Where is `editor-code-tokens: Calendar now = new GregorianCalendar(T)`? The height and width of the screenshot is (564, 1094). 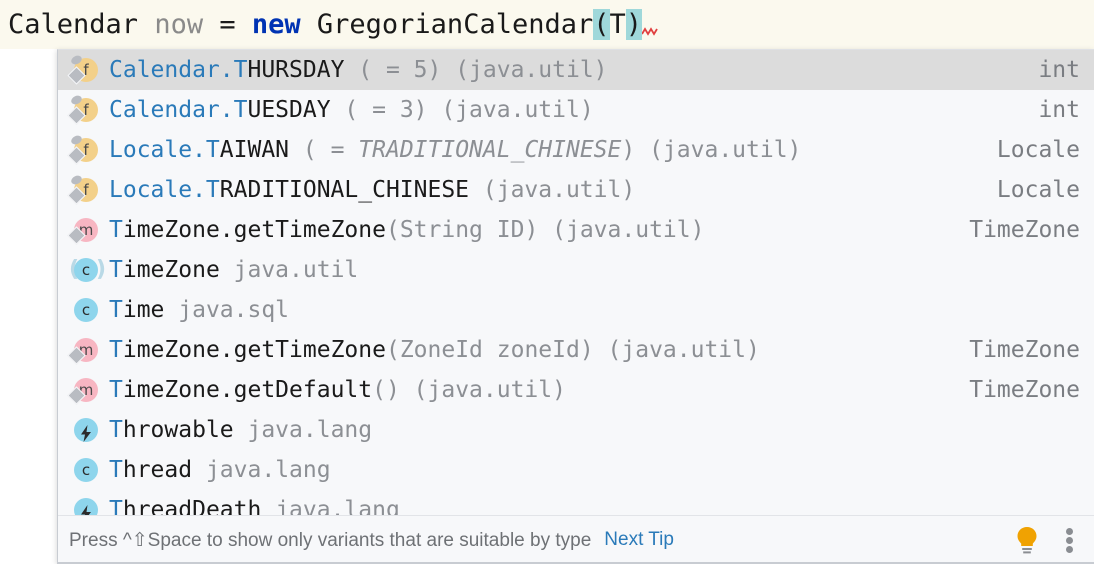 editor-code-tokens: Calendar now = new GregorianCalendar(T) is located at coordinates (325, 24).